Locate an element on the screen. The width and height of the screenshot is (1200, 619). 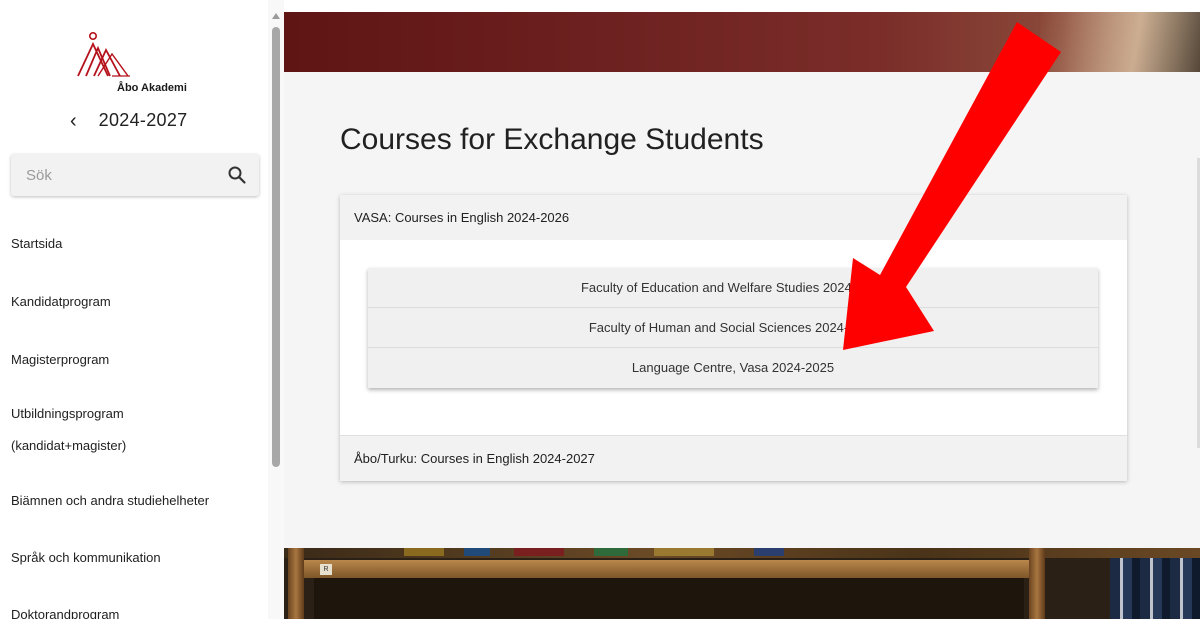
header-banner-image is located at coordinates (742, 42).